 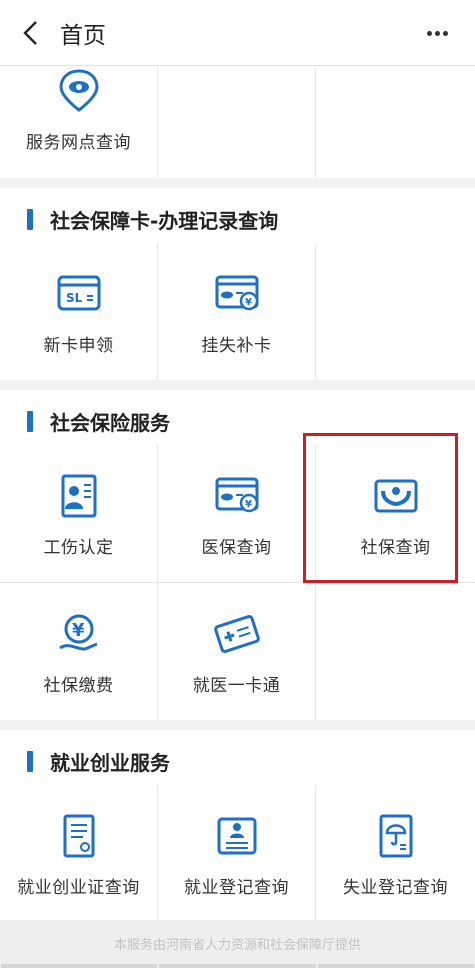 I want to click on grid-item-label: 就业登记查询, so click(x=236, y=888).